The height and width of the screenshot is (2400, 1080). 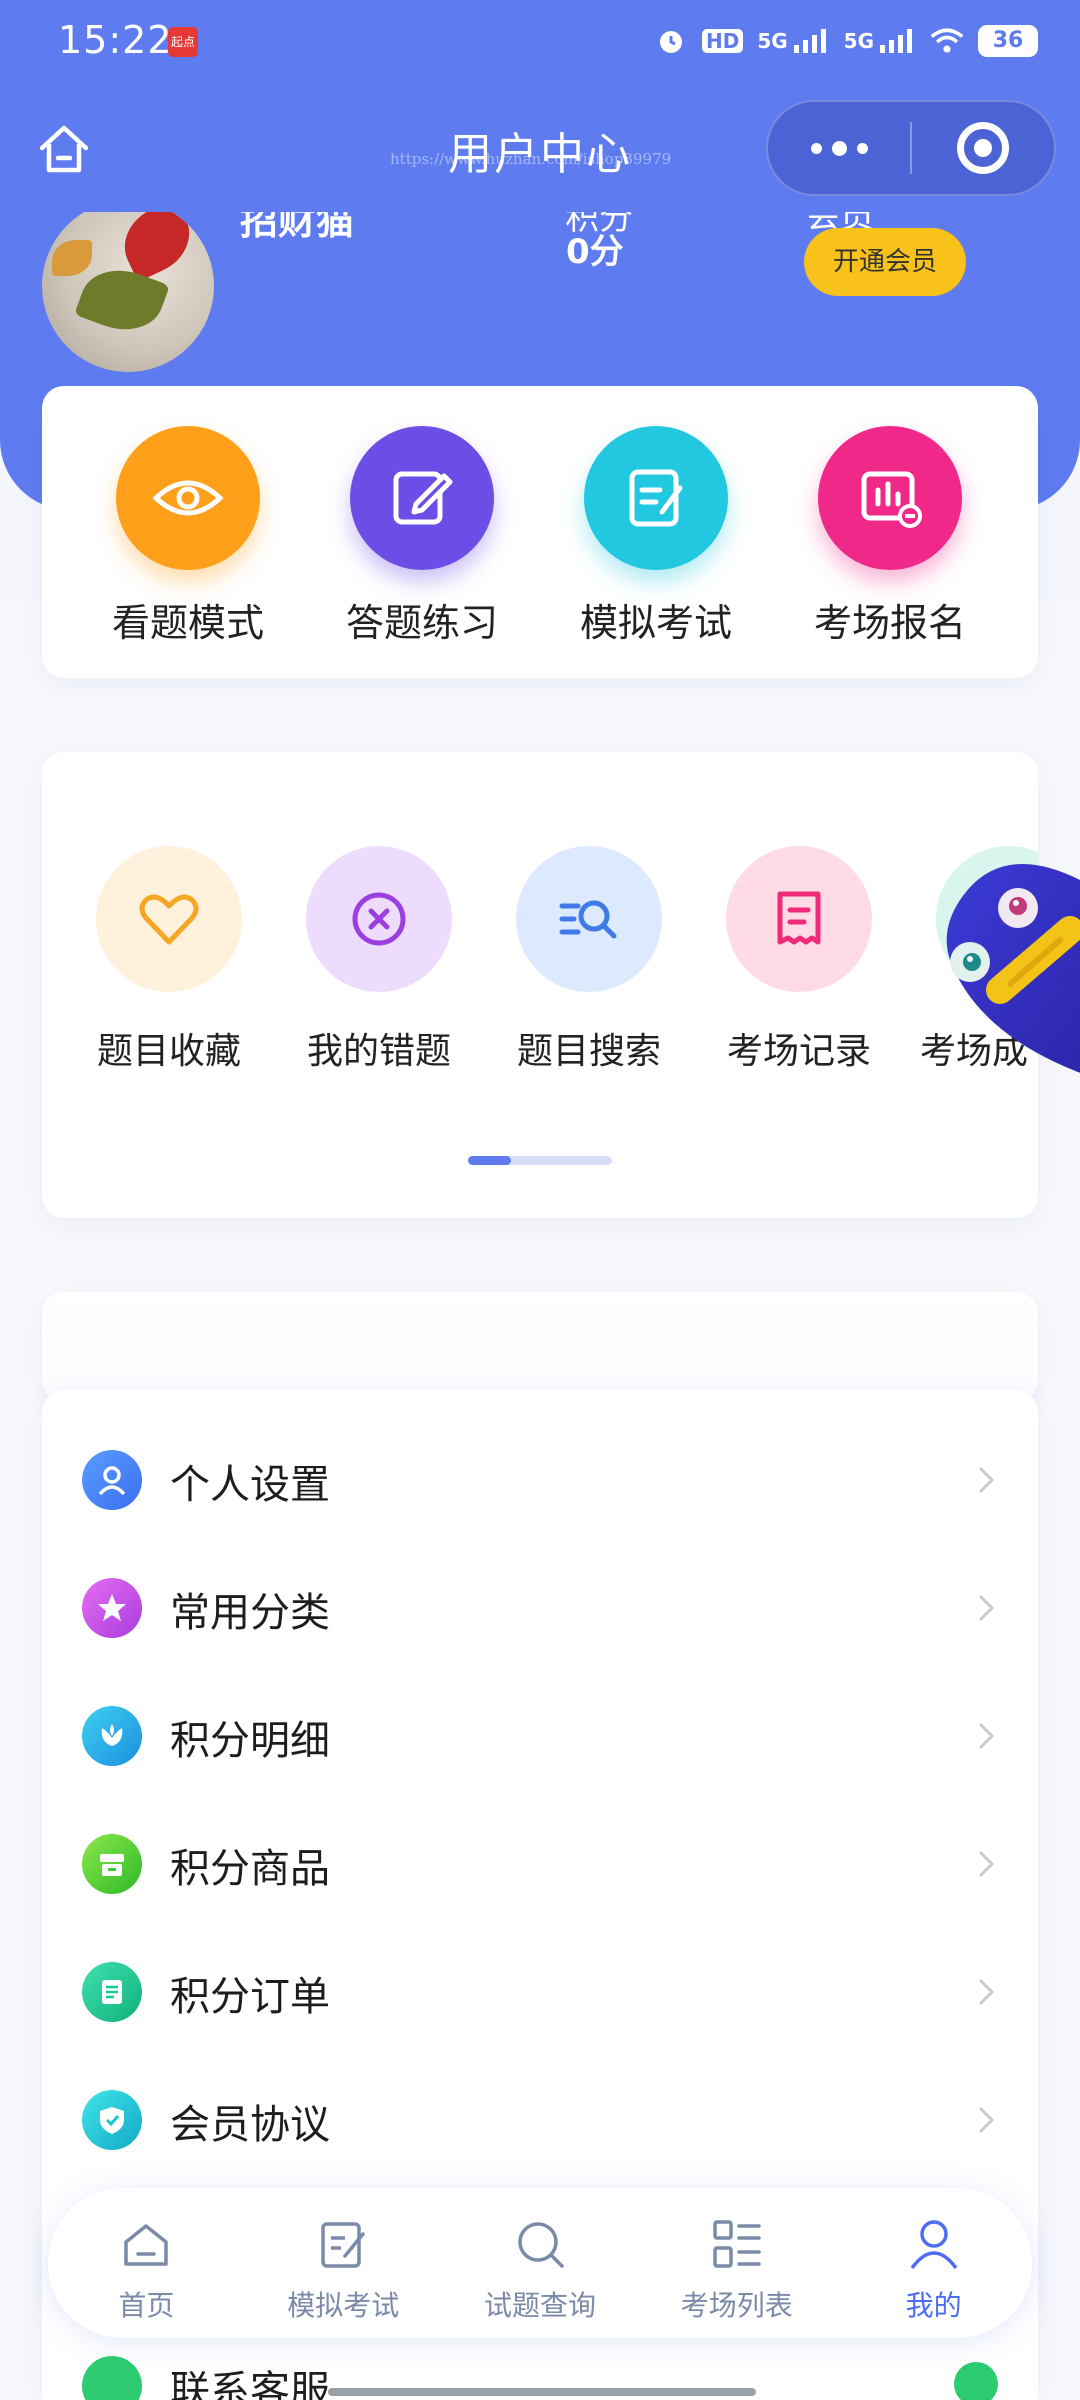 I want to click on mode-practice: 答题练习, so click(x=422, y=536).